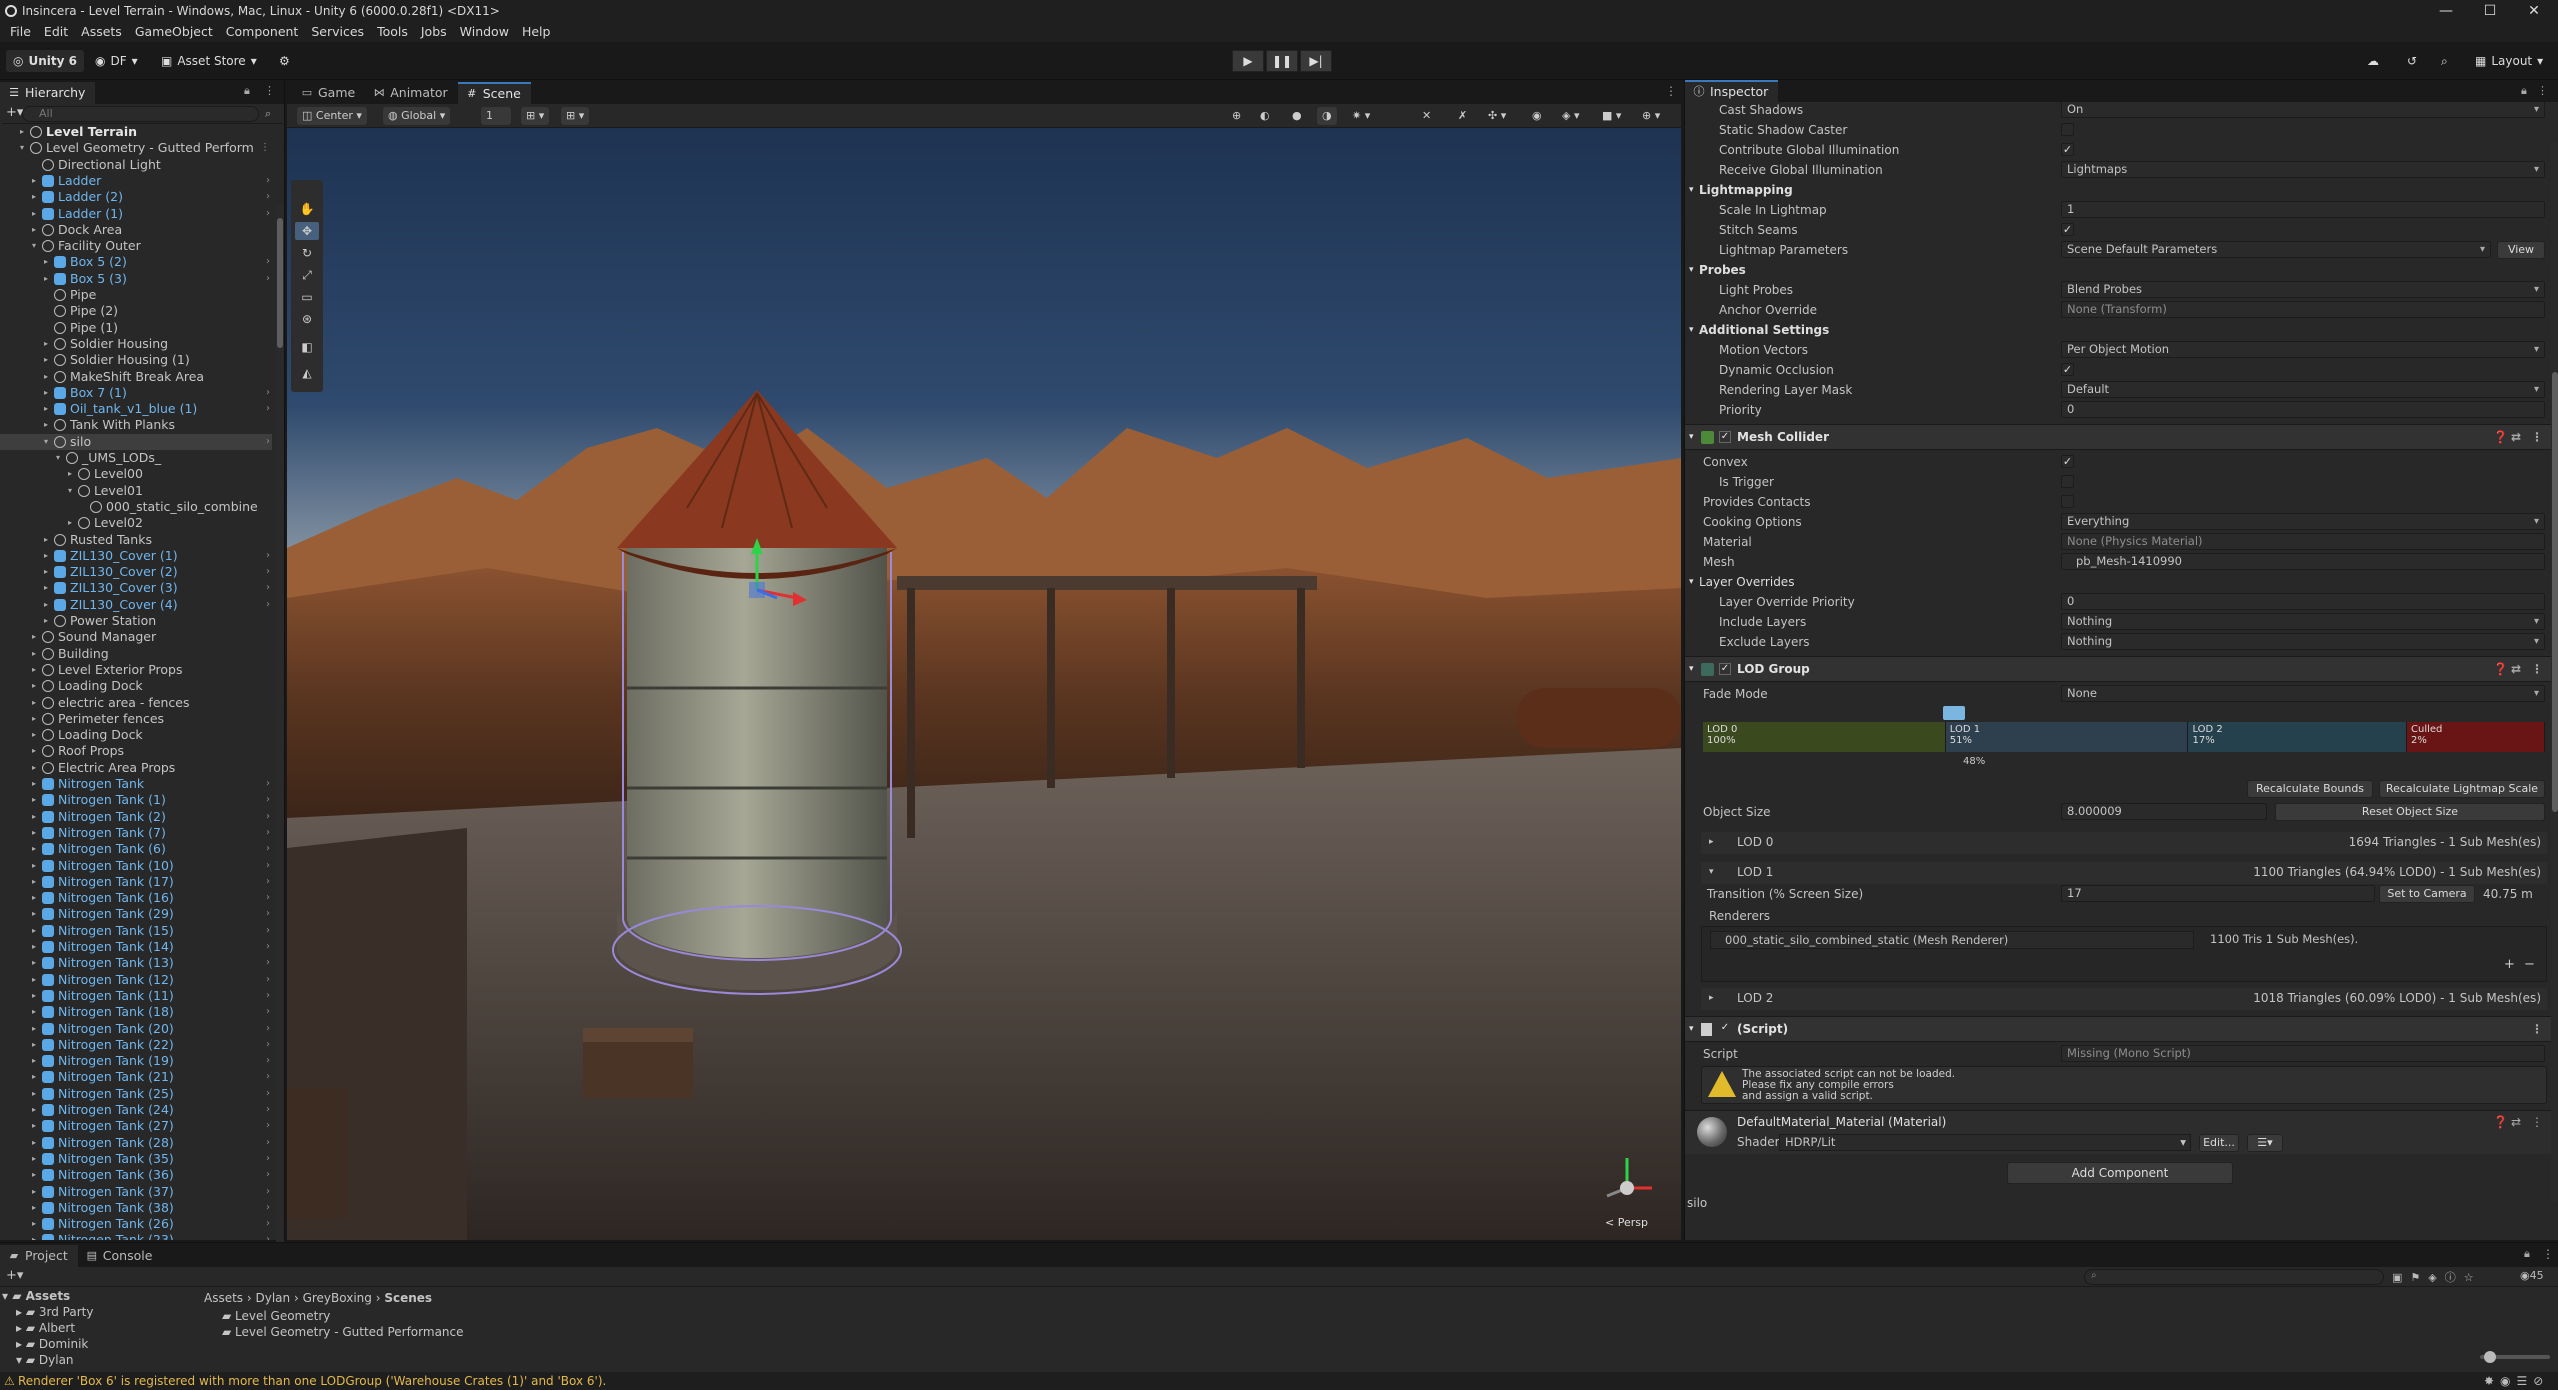 Image resolution: width=2558 pixels, height=1390 pixels. Describe the element at coordinates (2515, 1357) in the screenshot. I see `icon-size-slider` at that location.